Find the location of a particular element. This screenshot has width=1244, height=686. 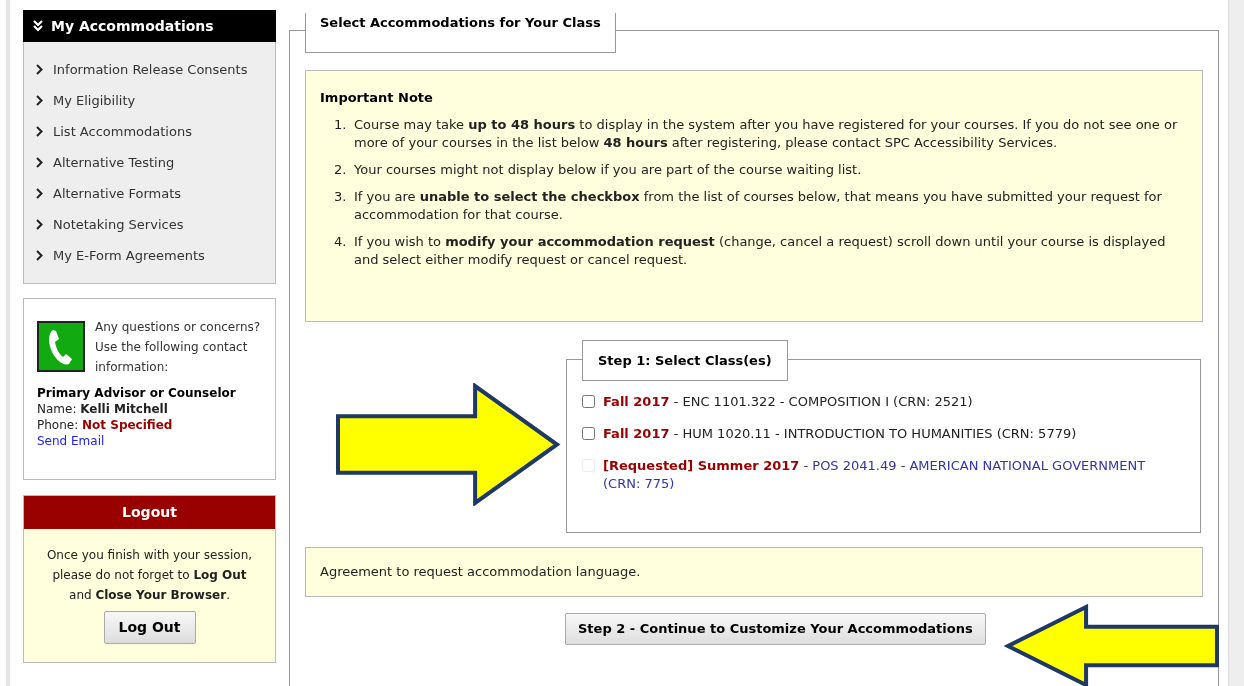

sidebar-item: Information Release Consents is located at coordinates (149, 69).